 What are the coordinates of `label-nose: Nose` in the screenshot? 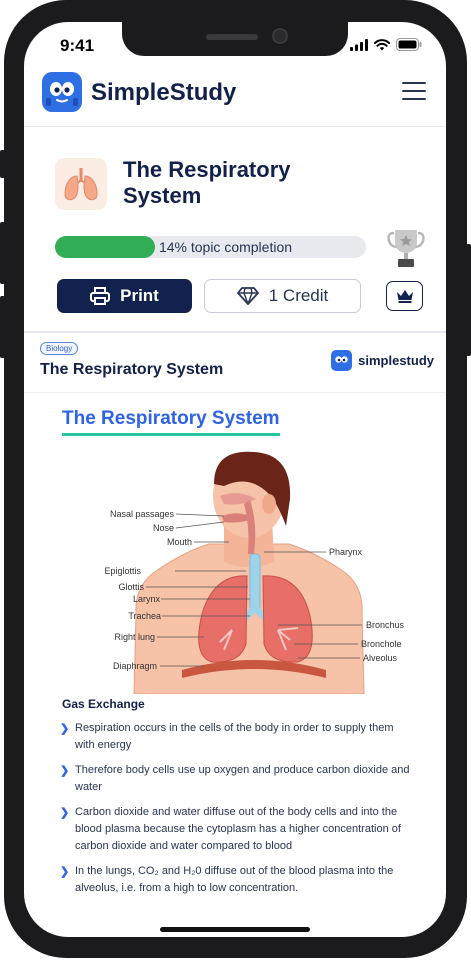 It's located at (163, 528).